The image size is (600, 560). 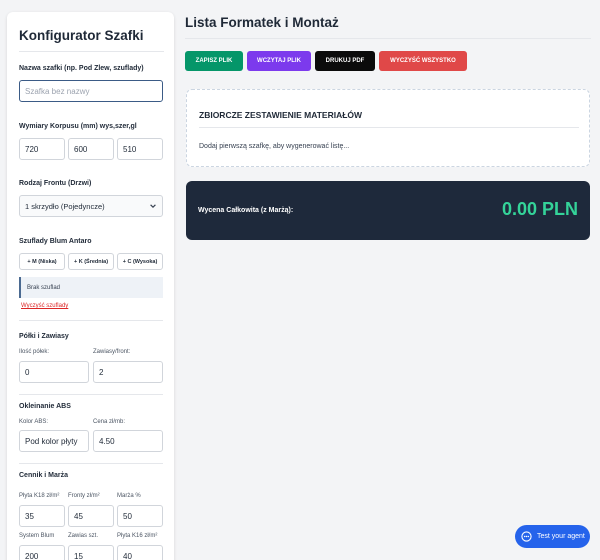 What do you see at coordinates (140, 149) in the screenshot?
I see `depth-input` at bounding box center [140, 149].